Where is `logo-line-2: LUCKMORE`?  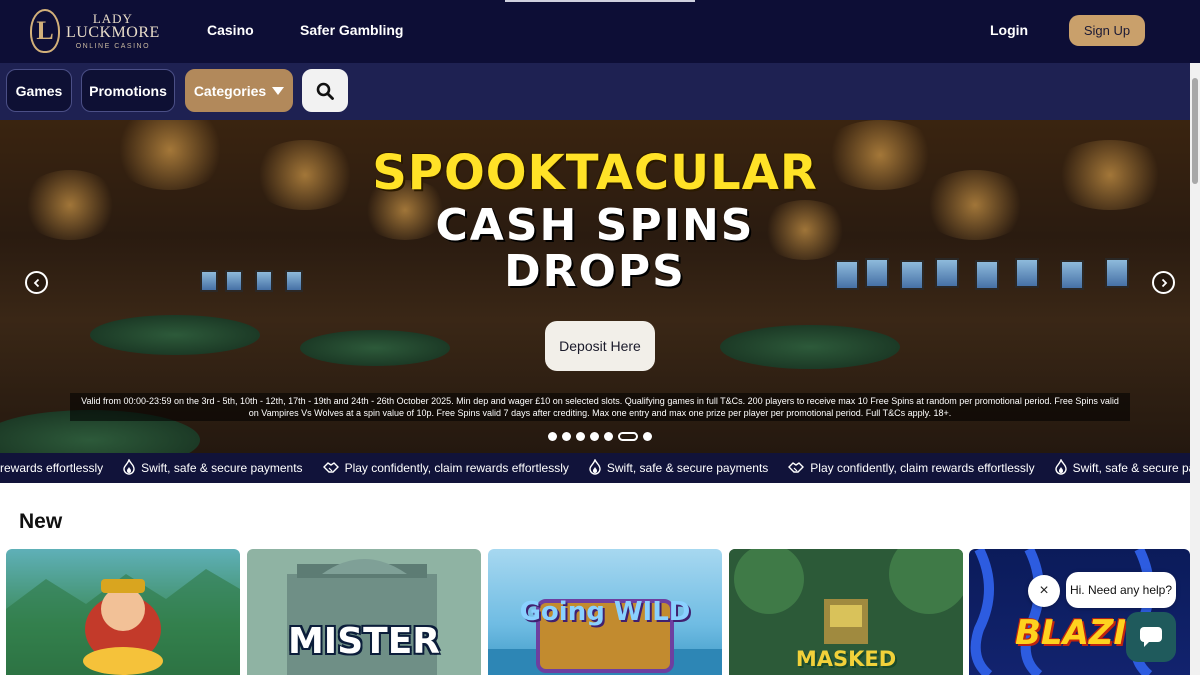
logo-line-2: LUCKMORE is located at coordinates (113, 32).